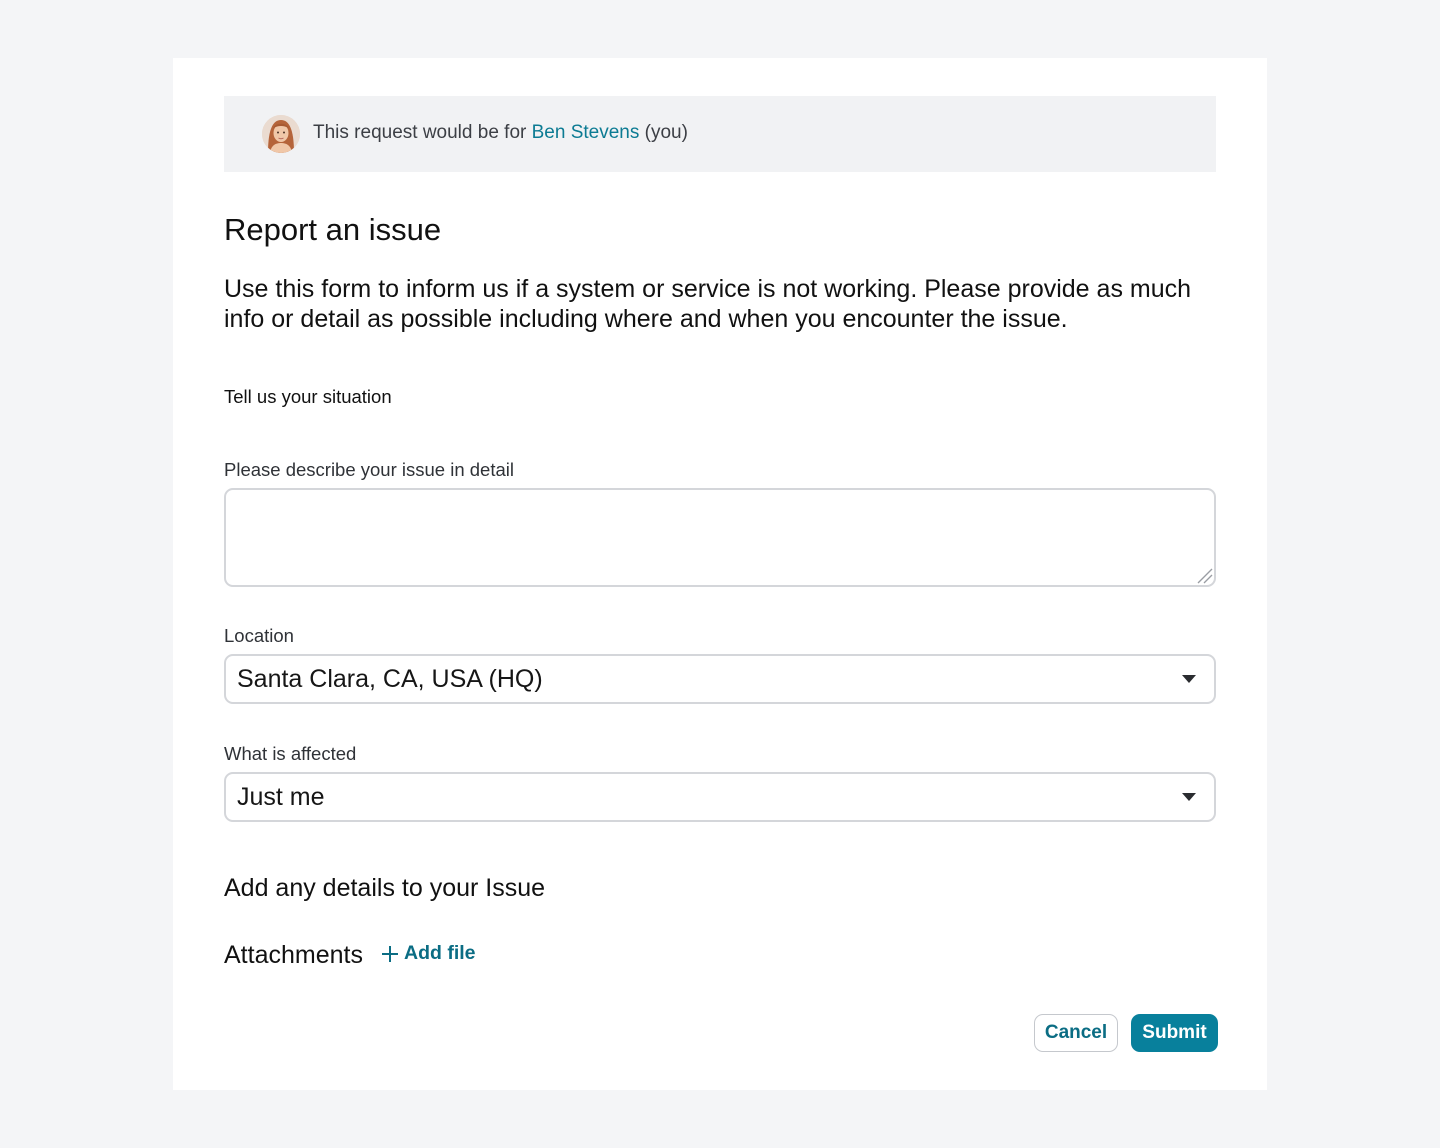  I want to click on affected-label: What is affected, so click(290, 753).